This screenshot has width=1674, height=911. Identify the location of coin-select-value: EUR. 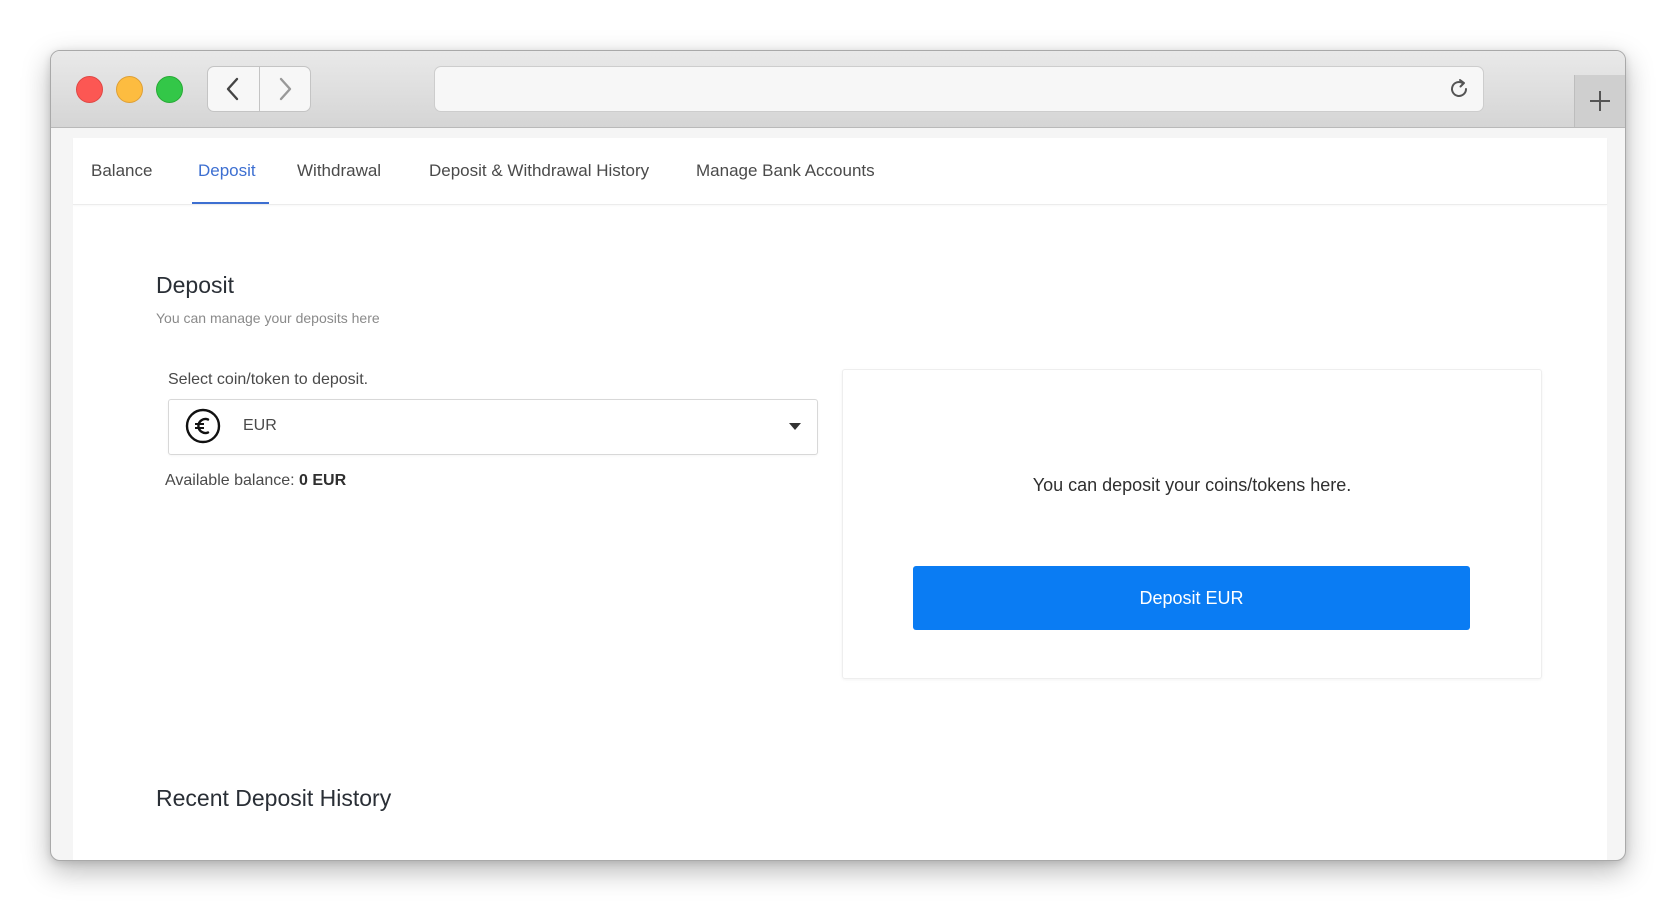
(260, 425).